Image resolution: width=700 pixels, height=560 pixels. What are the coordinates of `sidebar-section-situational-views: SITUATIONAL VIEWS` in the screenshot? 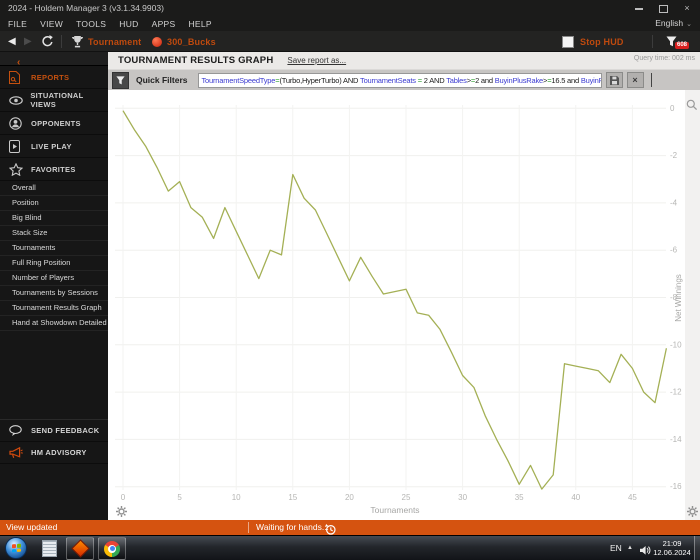 It's located at (54, 100).